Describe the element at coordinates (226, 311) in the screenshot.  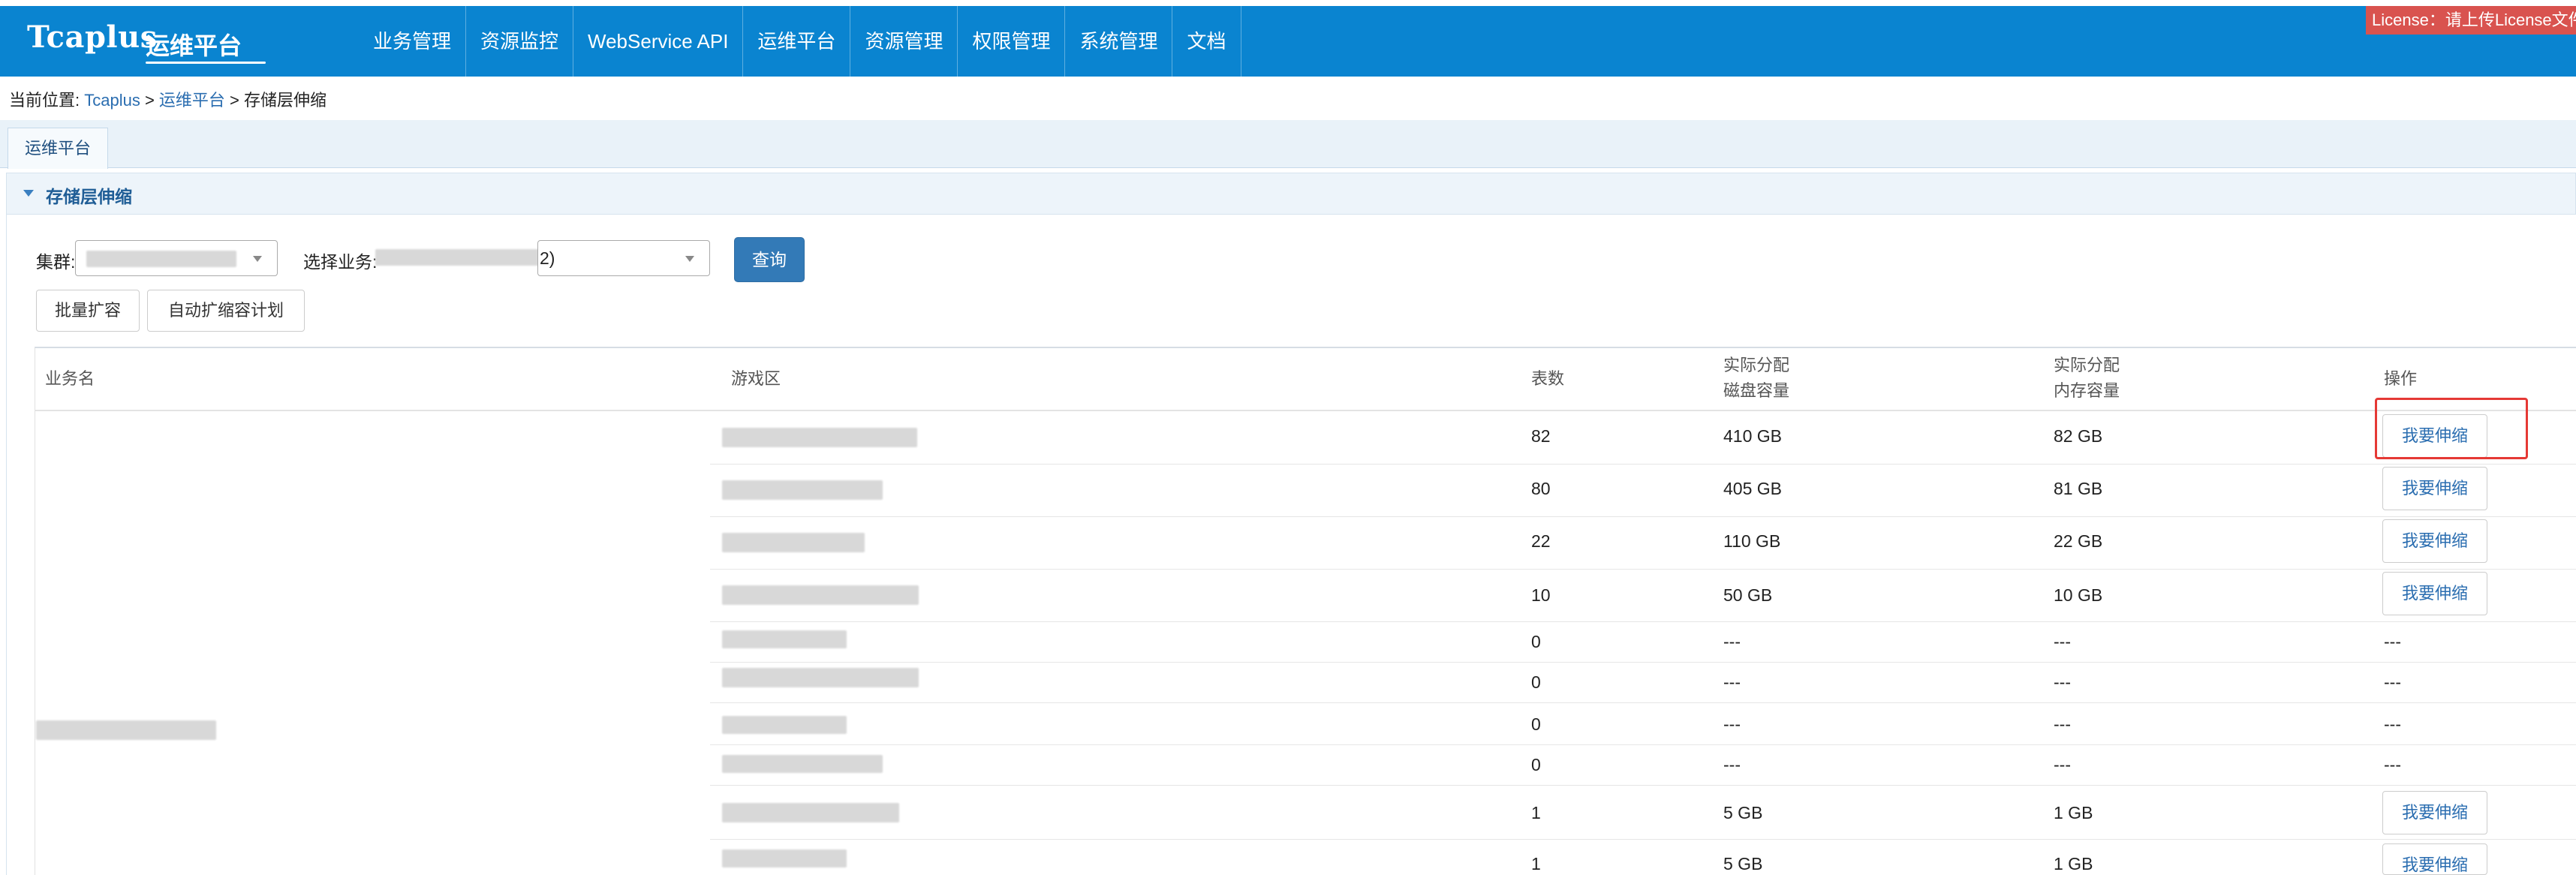
I see `auto-scaling-plan-button: 自动扩缩容计划` at that location.